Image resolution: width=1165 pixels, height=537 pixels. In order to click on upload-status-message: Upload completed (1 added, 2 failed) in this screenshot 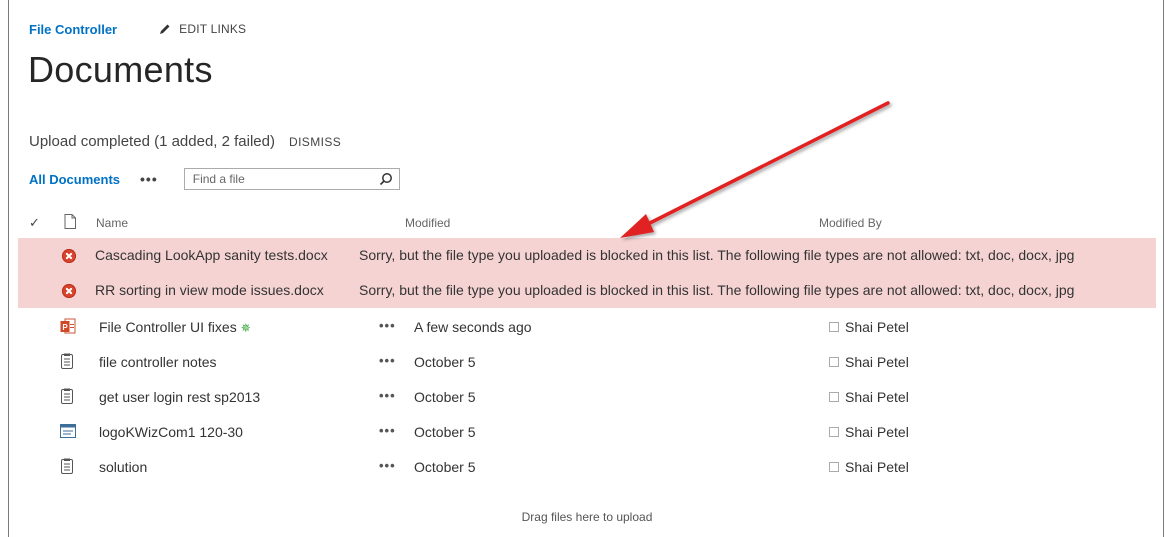, I will do `click(152, 141)`.